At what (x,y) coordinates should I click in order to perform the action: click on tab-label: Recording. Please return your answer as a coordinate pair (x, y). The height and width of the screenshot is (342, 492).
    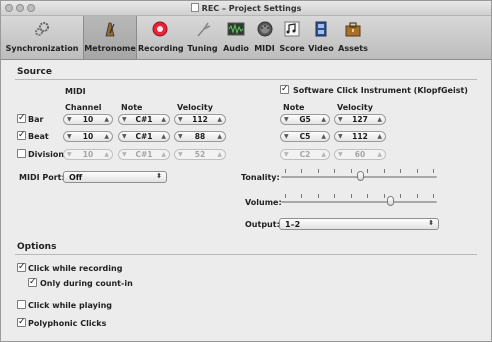
    Looking at the image, I should click on (161, 48).